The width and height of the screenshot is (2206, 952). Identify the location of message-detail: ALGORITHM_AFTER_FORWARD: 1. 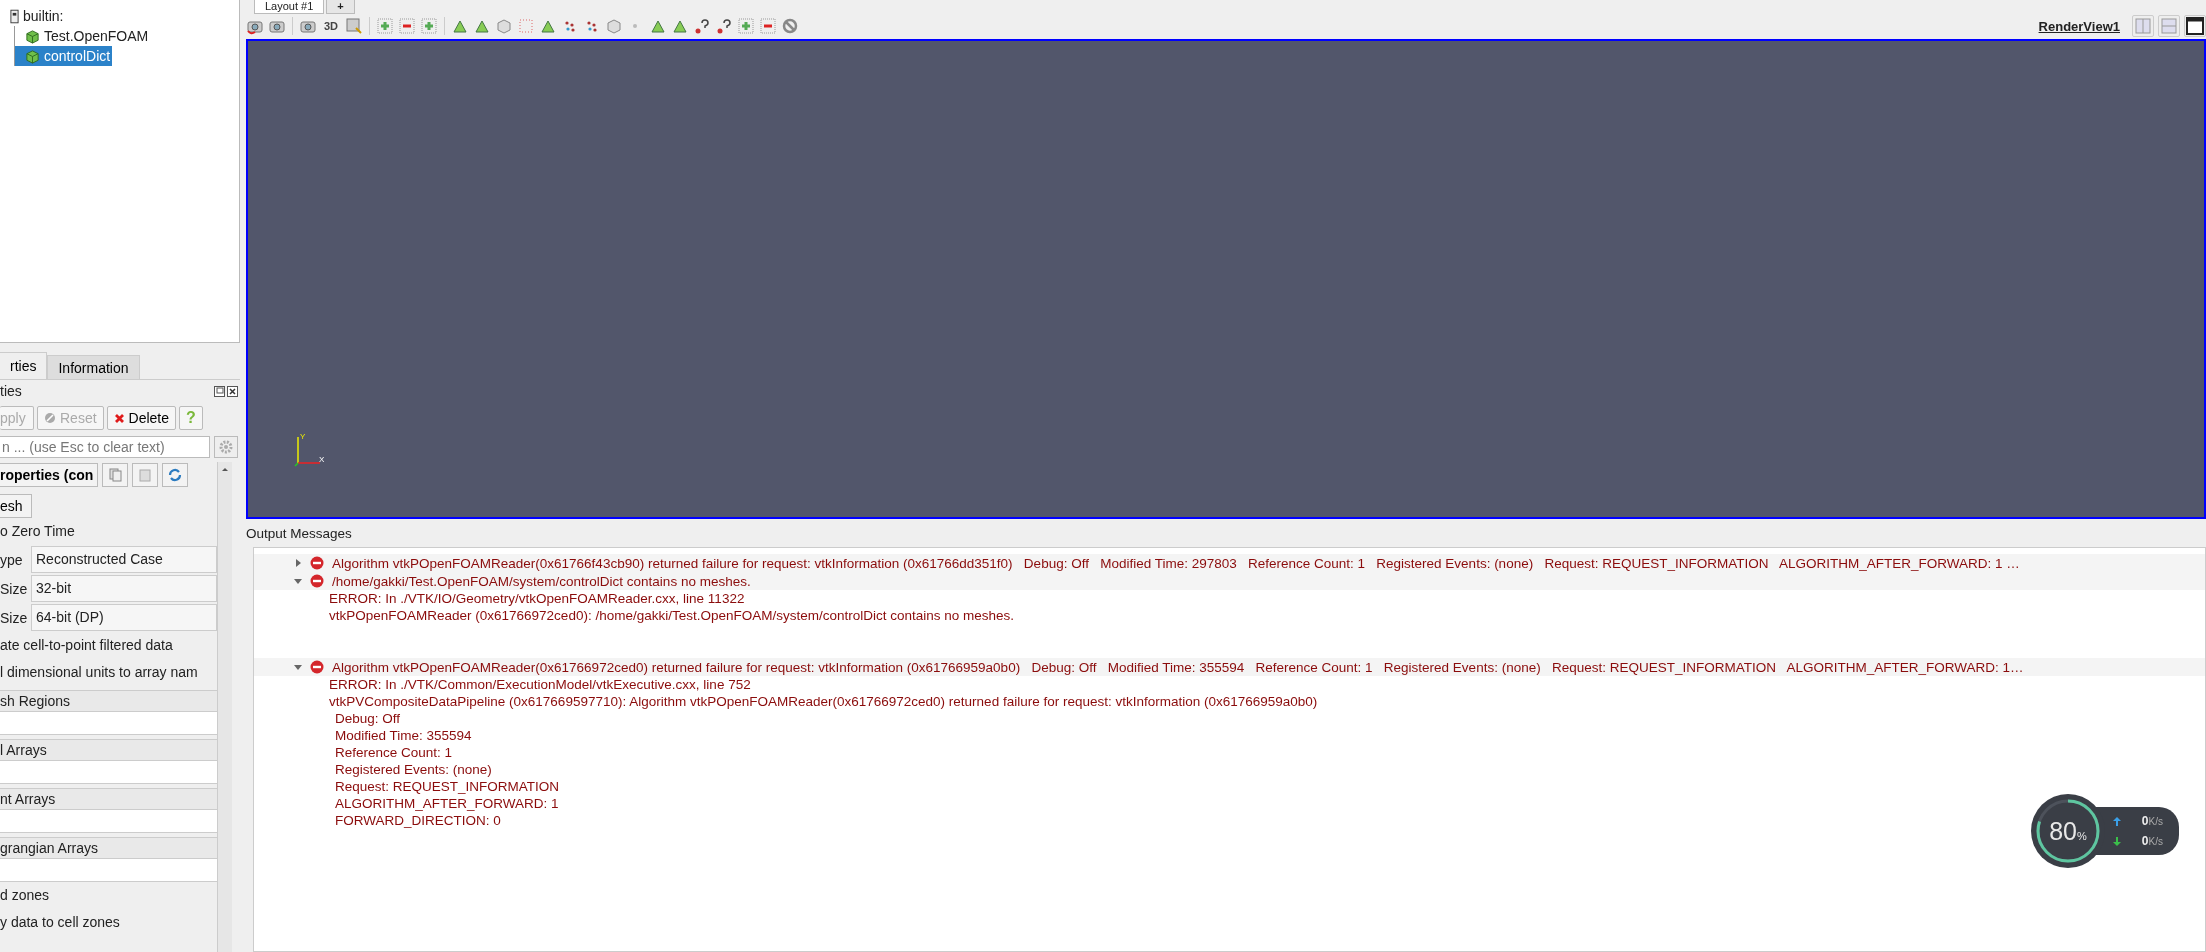
(447, 803).